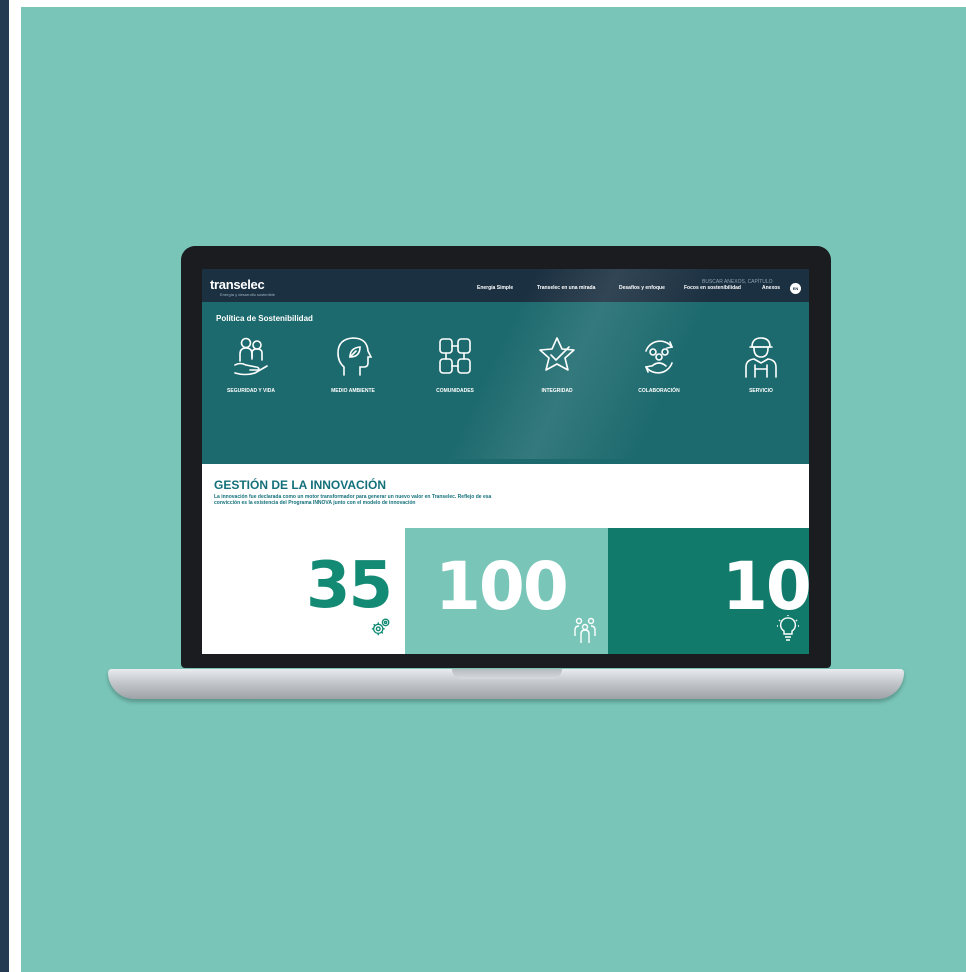 Image resolution: width=966 pixels, height=972 pixels. What do you see at coordinates (251, 356) in the screenshot?
I see `family-hand-icon` at bounding box center [251, 356].